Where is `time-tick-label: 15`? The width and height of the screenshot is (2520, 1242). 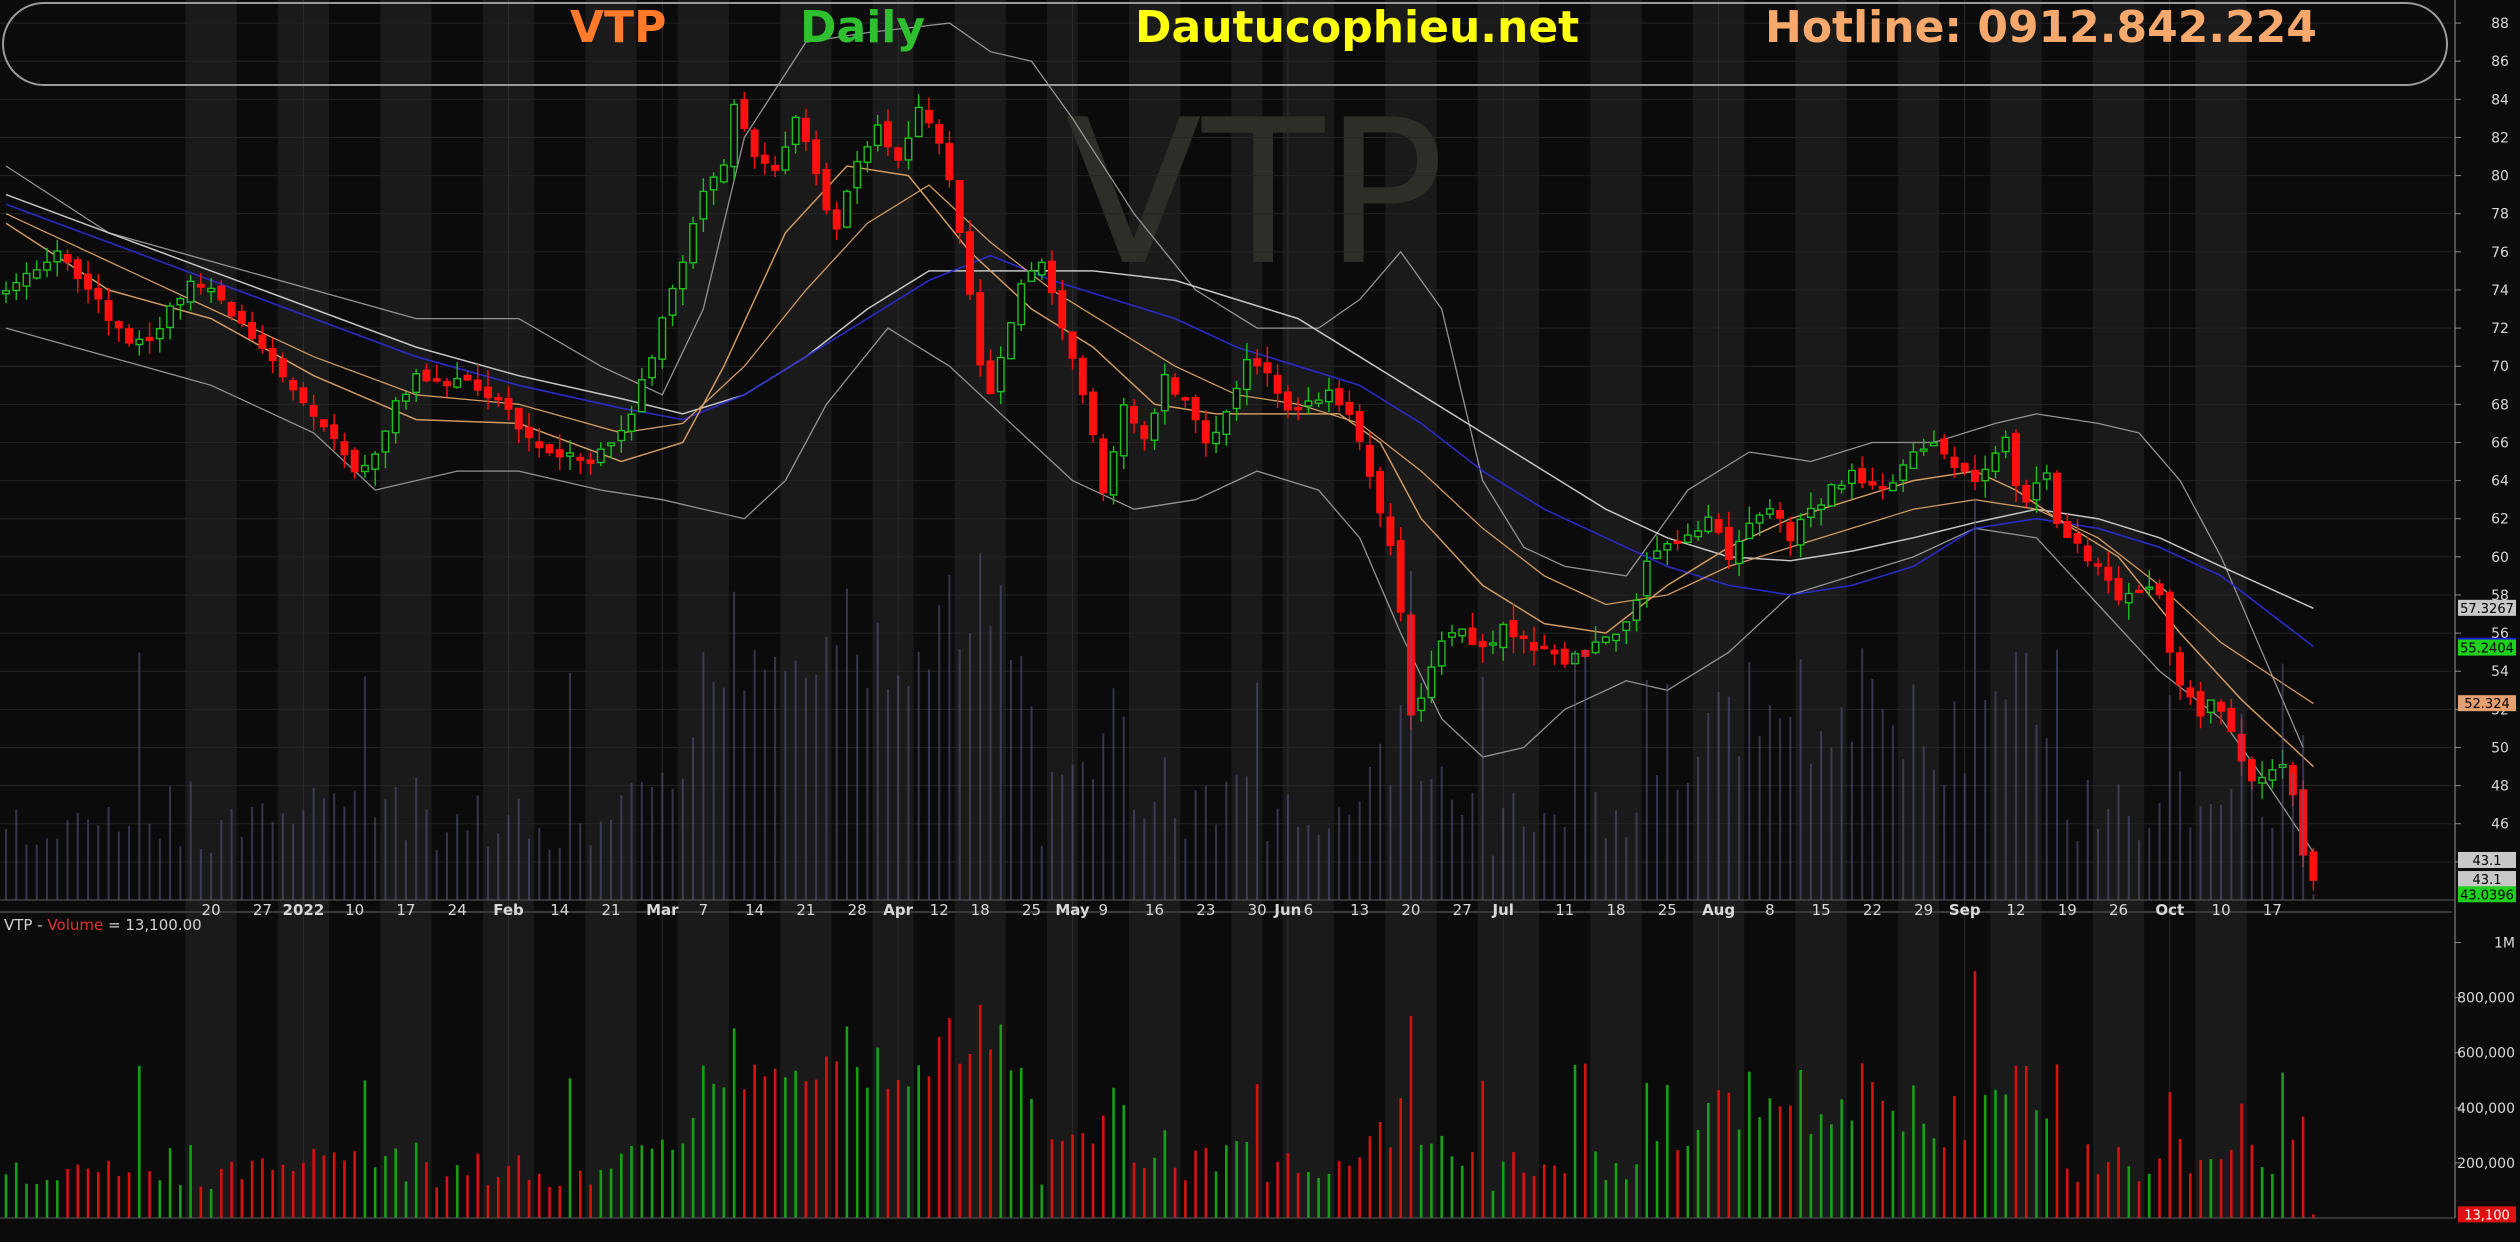
time-tick-label: 15 is located at coordinates (1821, 910).